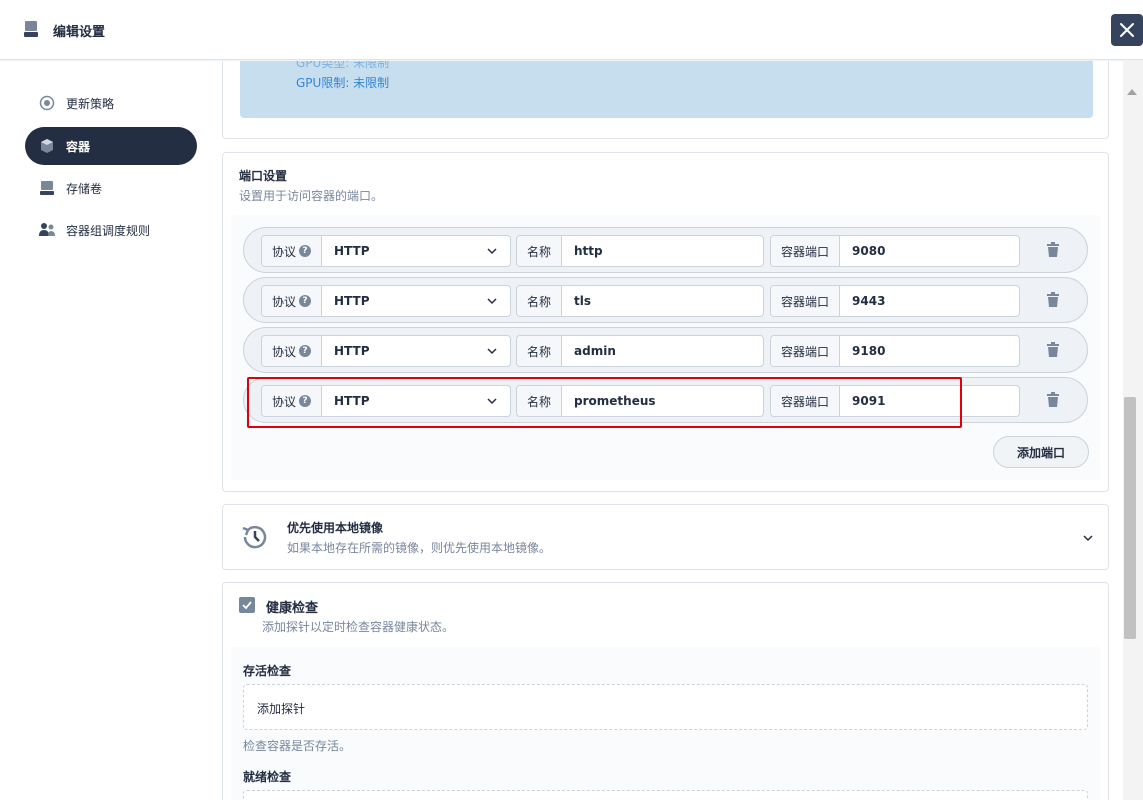 The width and height of the screenshot is (1143, 800). Describe the element at coordinates (47, 229) in the screenshot. I see `scheduling-rule-icon` at that location.